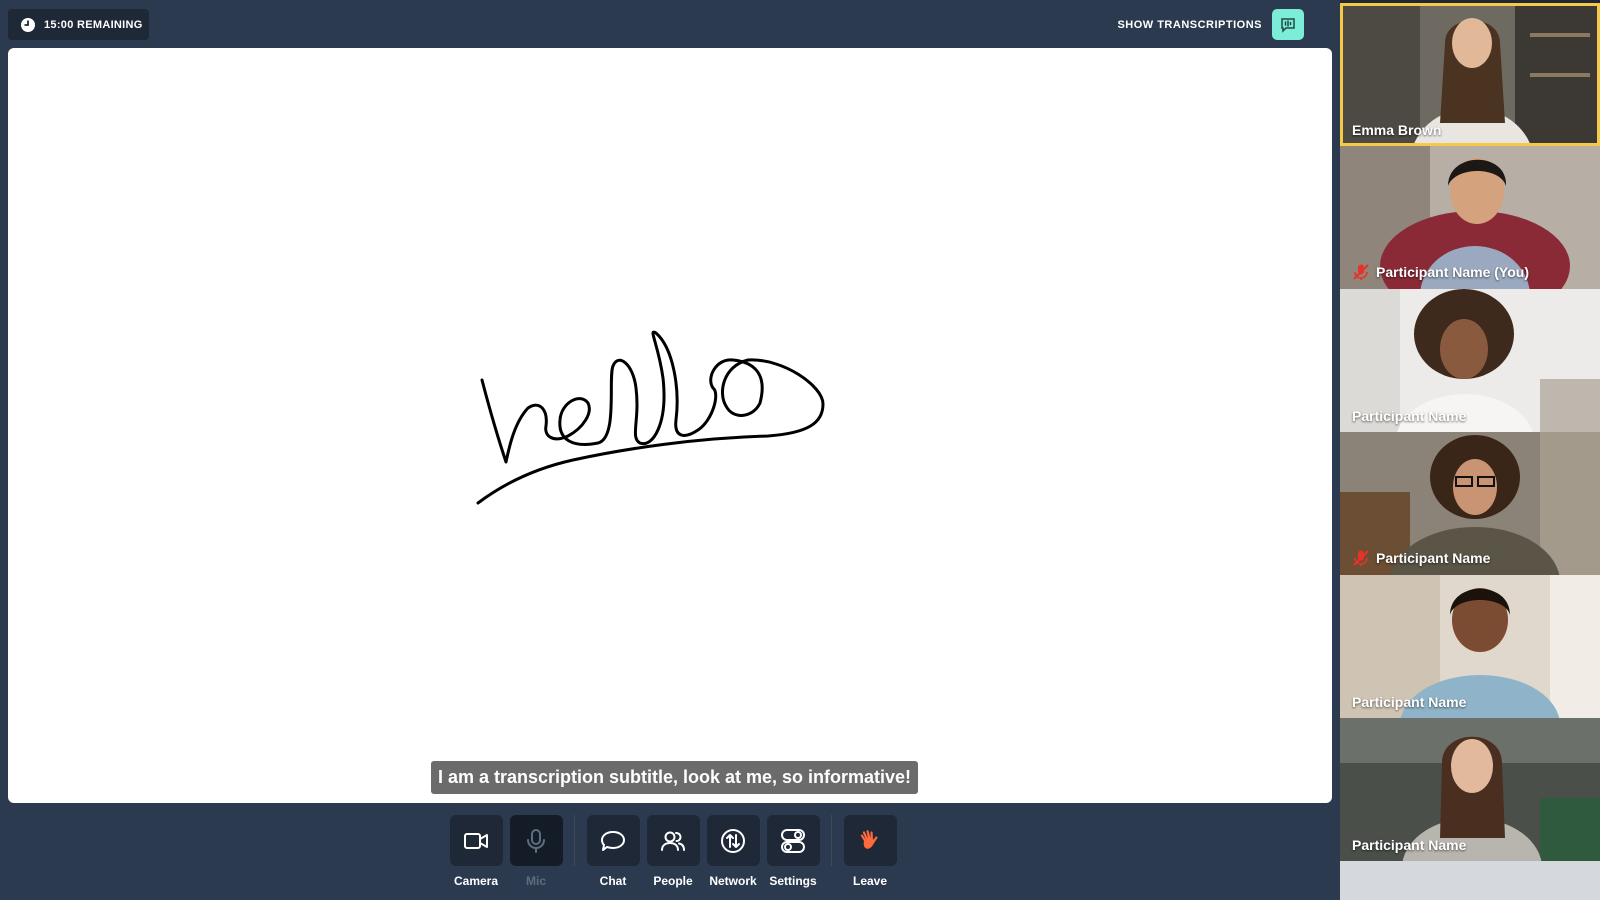  I want to click on handwriting-drawing, so click(650, 417).